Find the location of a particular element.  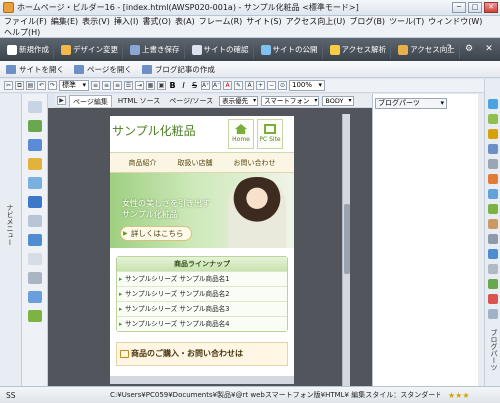

create-blog-post-button: ブログ記事の作成 is located at coordinates (178, 69).